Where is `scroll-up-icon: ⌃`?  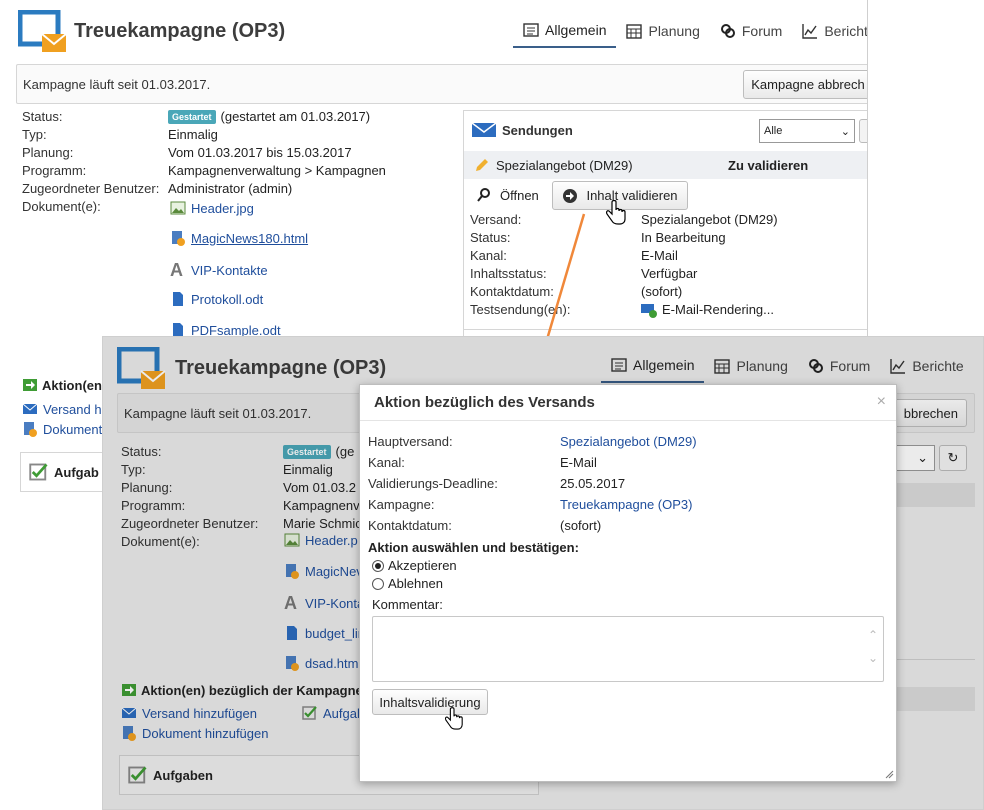
scroll-up-icon: ⌃ is located at coordinates (873, 635).